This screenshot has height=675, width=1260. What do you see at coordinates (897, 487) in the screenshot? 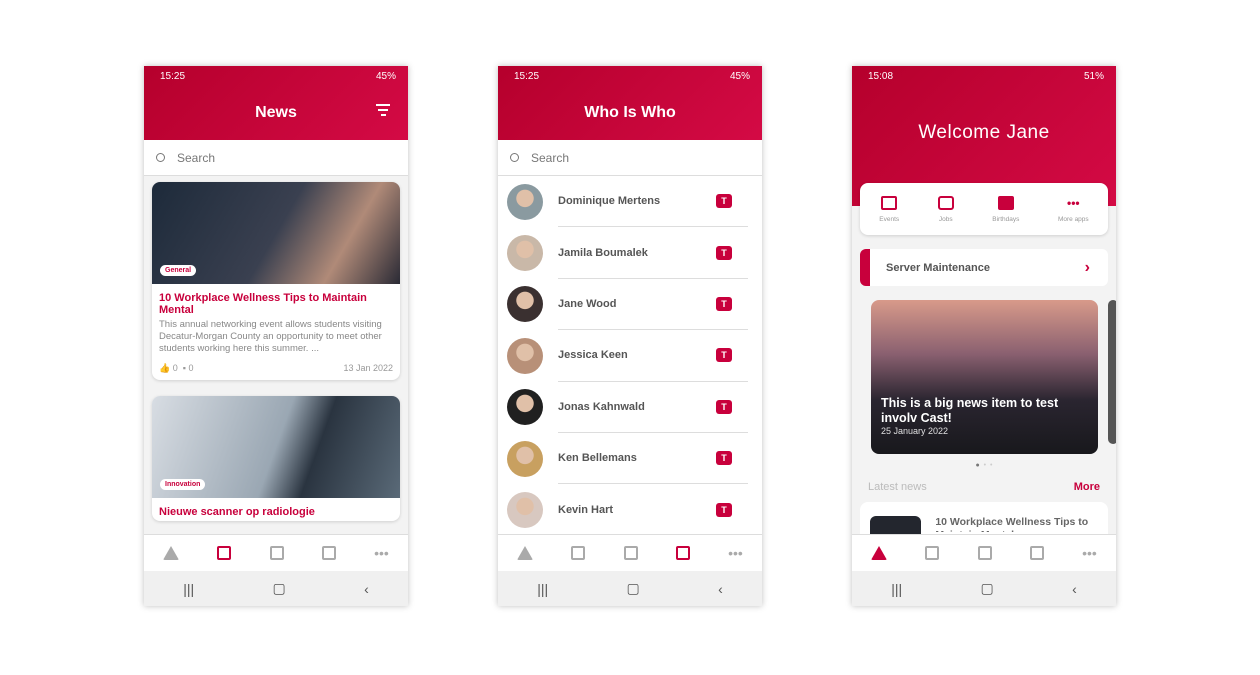
I see `section-title: Latest news` at bounding box center [897, 487].